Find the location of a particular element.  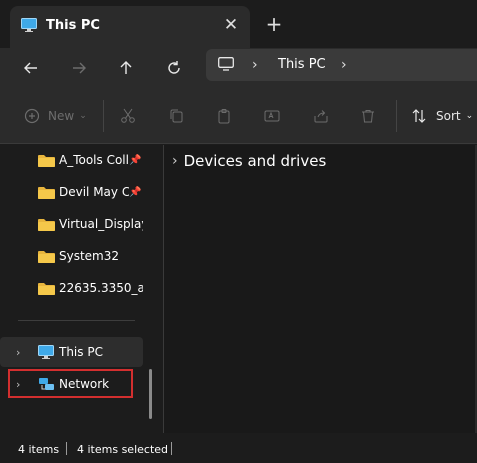

sidebar-item-this-pc: › This PC is located at coordinates (71, 352).